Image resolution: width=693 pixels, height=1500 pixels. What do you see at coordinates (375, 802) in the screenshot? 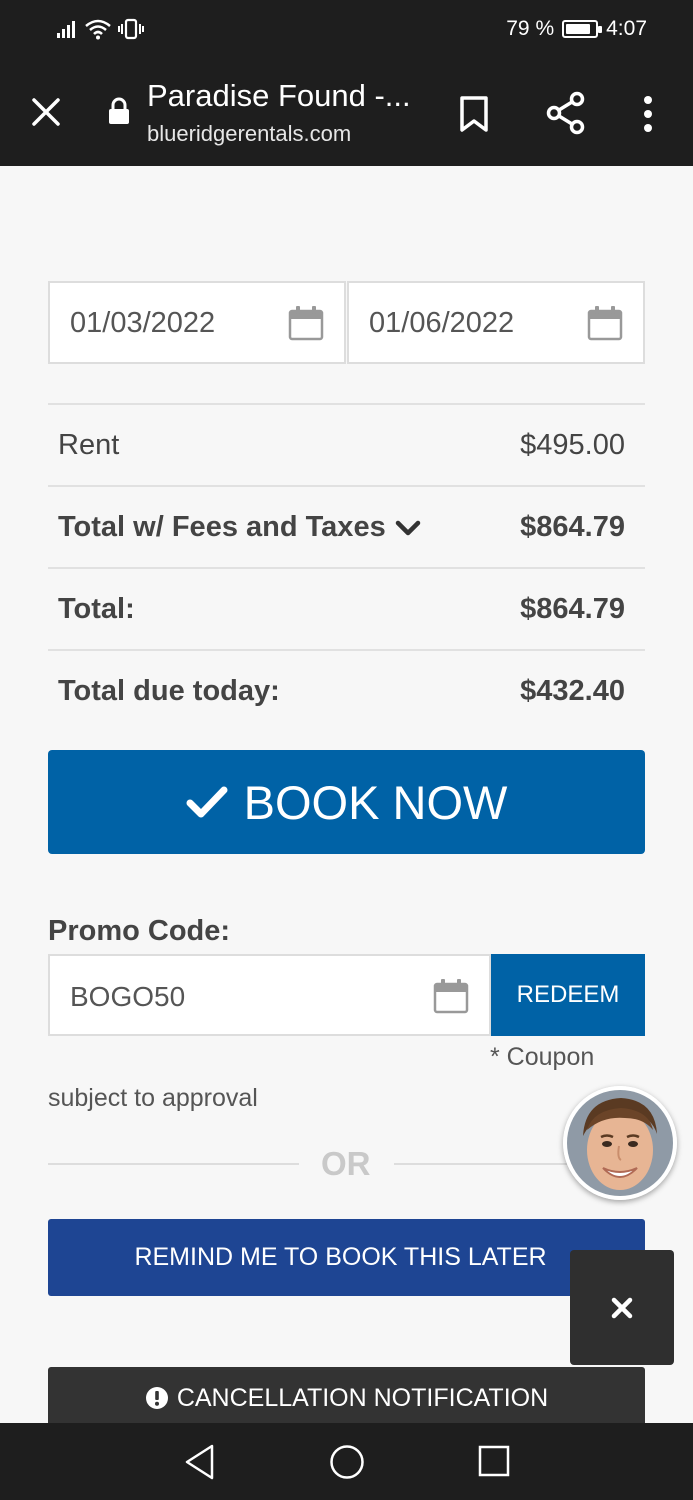
I see `book-now-label: BOOK NOW` at bounding box center [375, 802].